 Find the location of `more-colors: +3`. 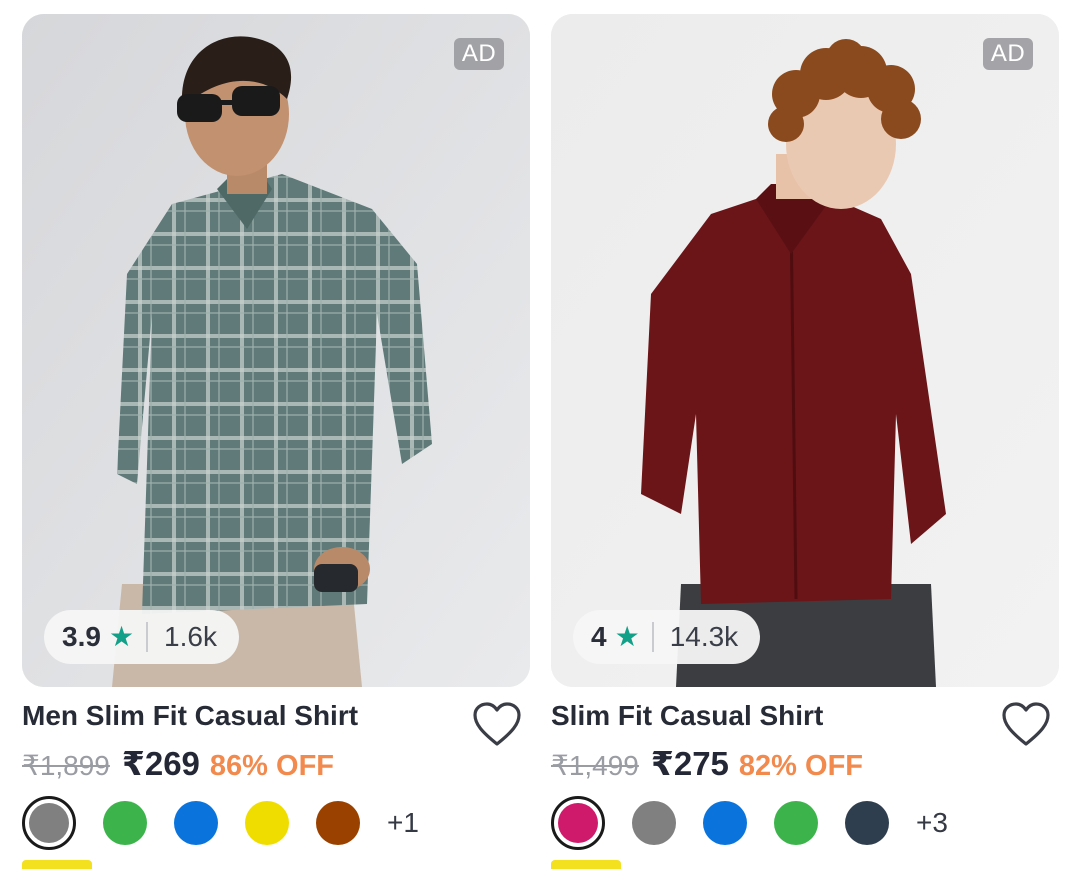

more-colors: +3 is located at coordinates (932, 823).